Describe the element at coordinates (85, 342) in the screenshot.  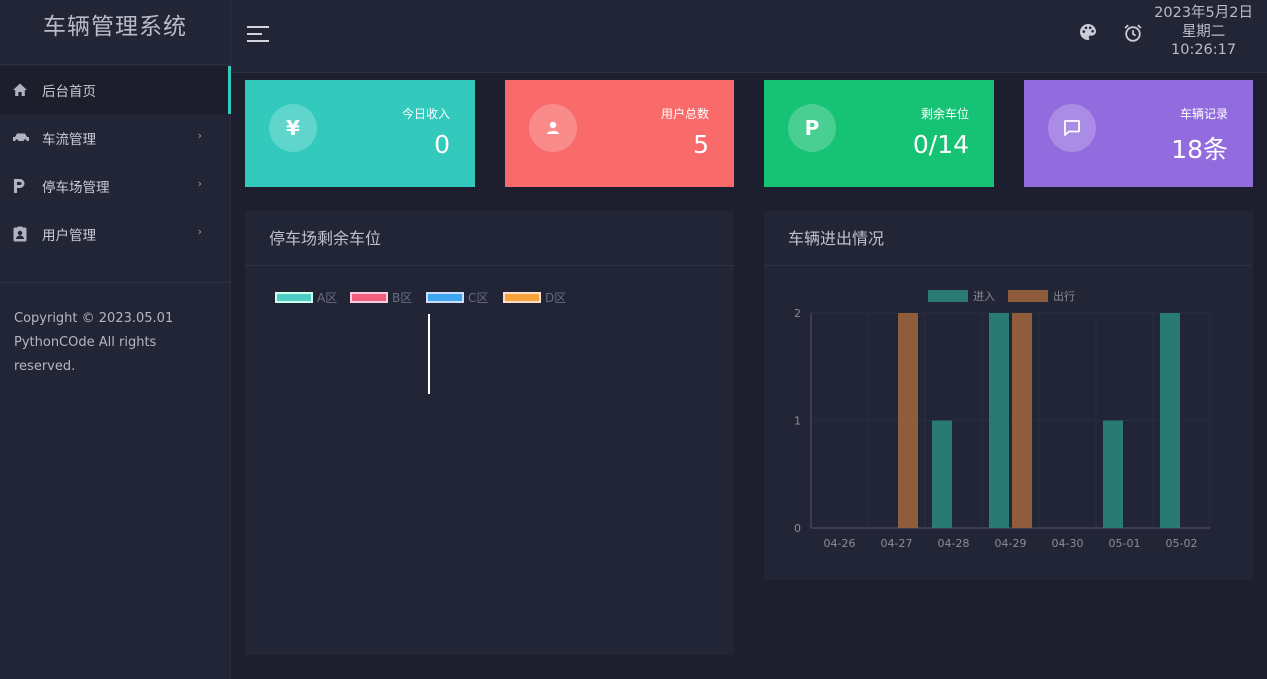
I see `copyright-line: PythonCOde All rights` at that location.